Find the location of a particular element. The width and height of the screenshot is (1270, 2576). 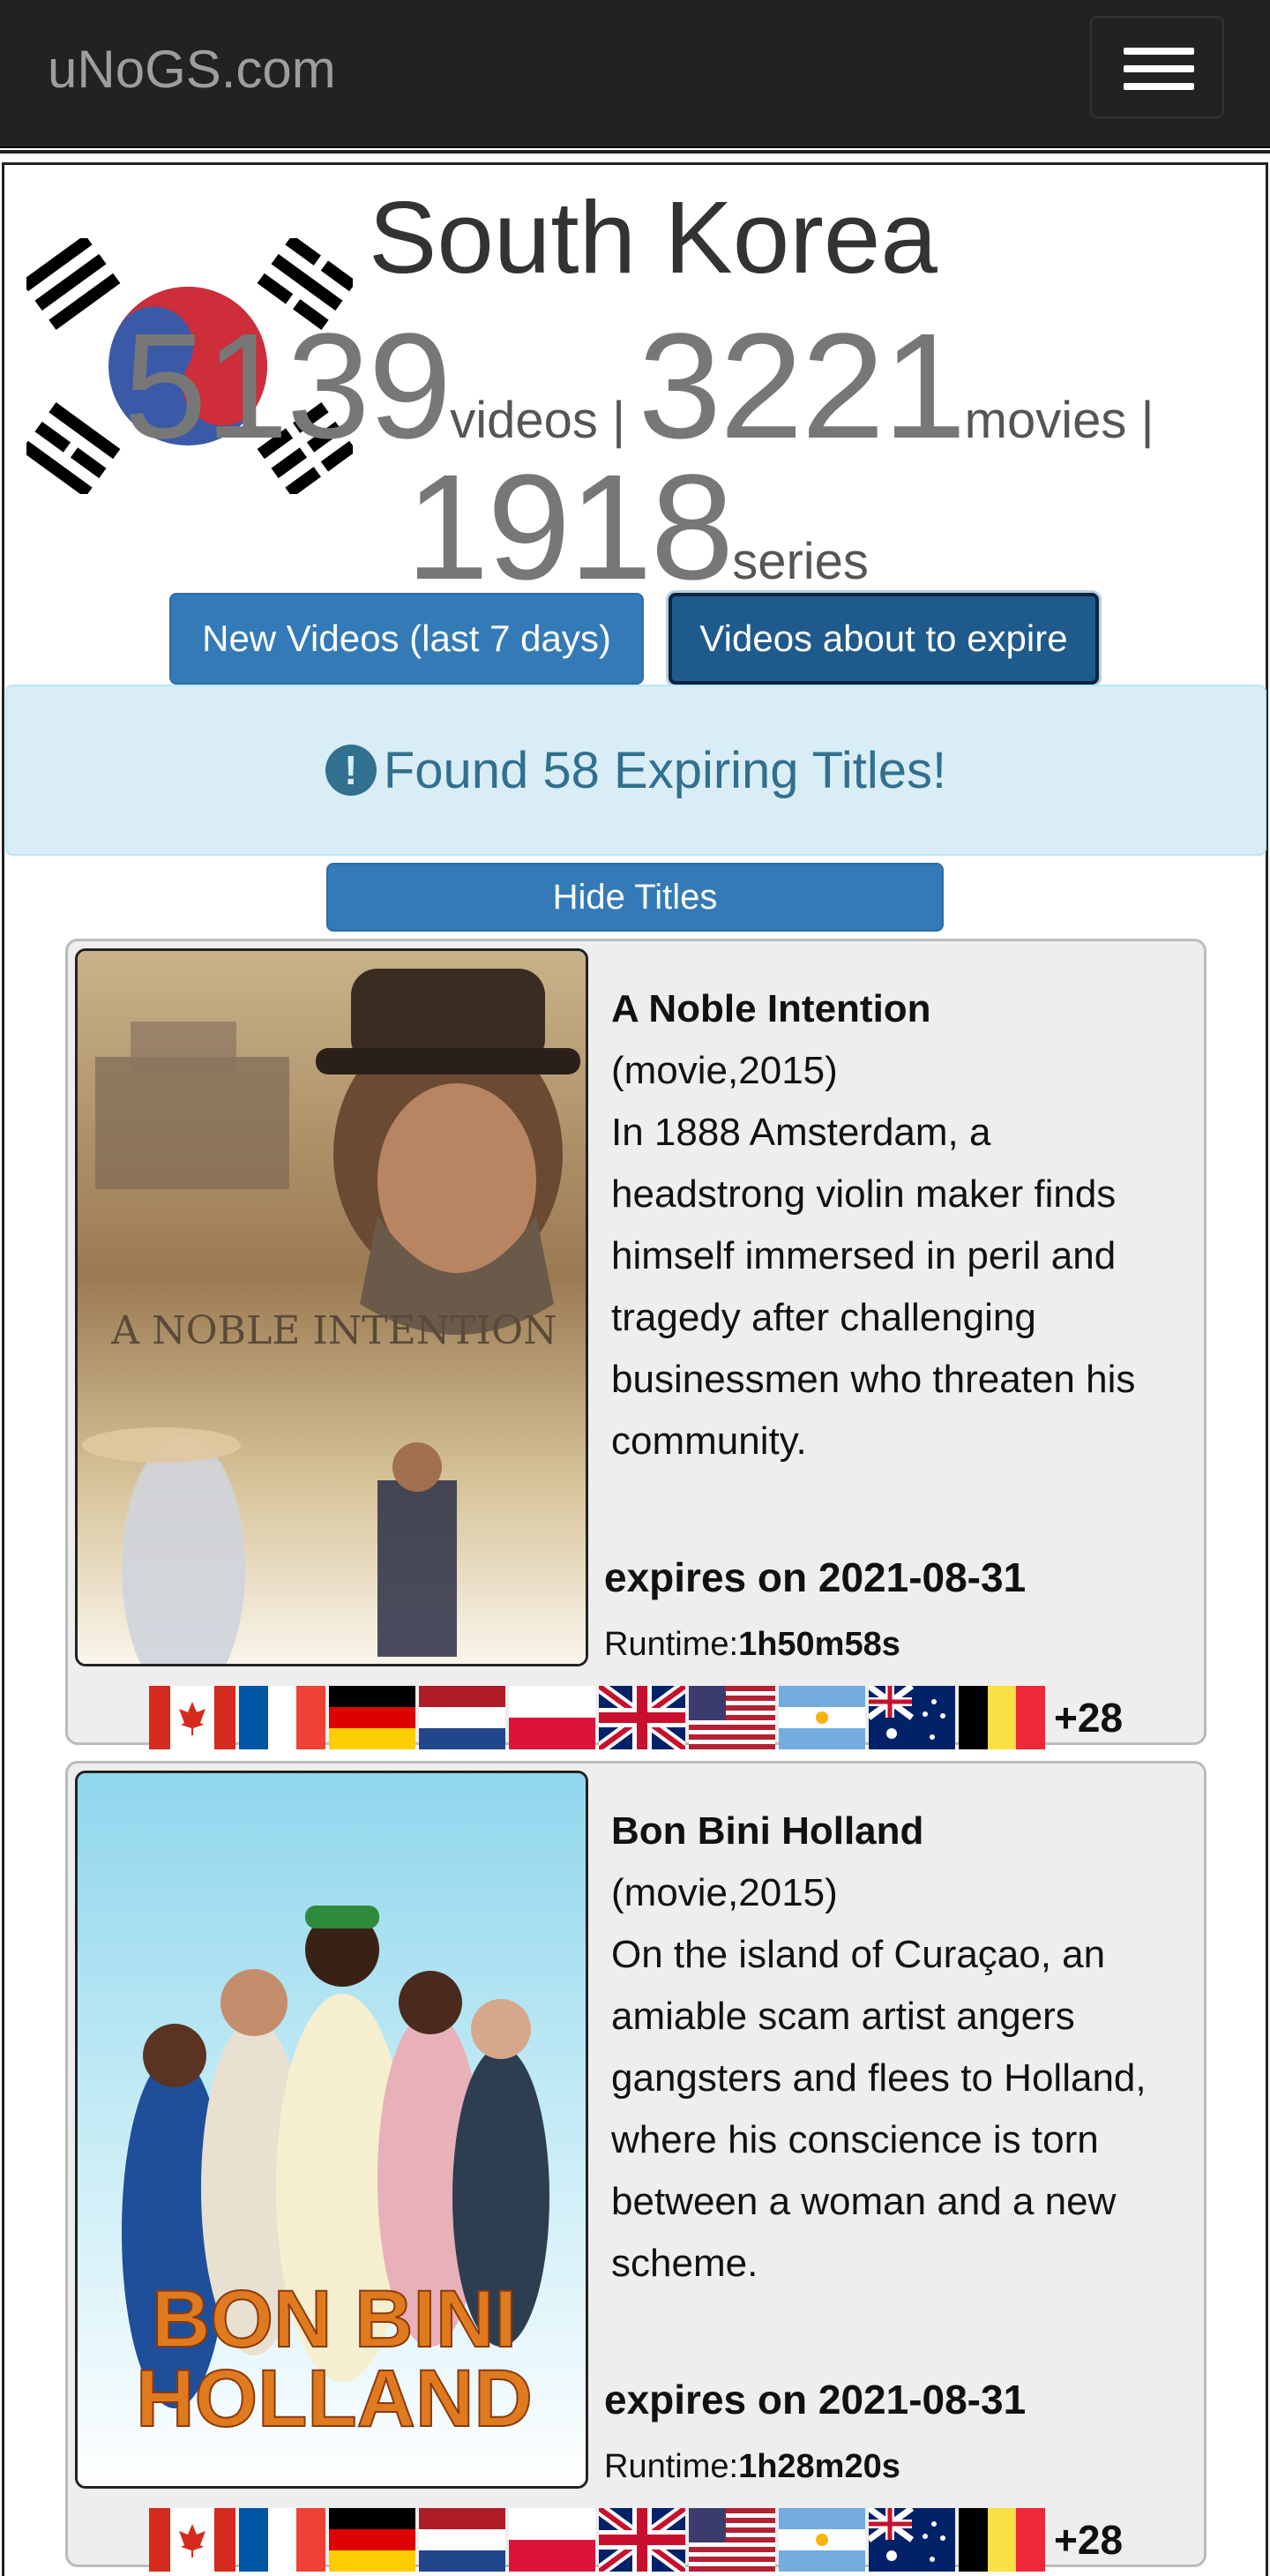

alert-text: Found 58 Expiring Titles! is located at coordinates (665, 770).